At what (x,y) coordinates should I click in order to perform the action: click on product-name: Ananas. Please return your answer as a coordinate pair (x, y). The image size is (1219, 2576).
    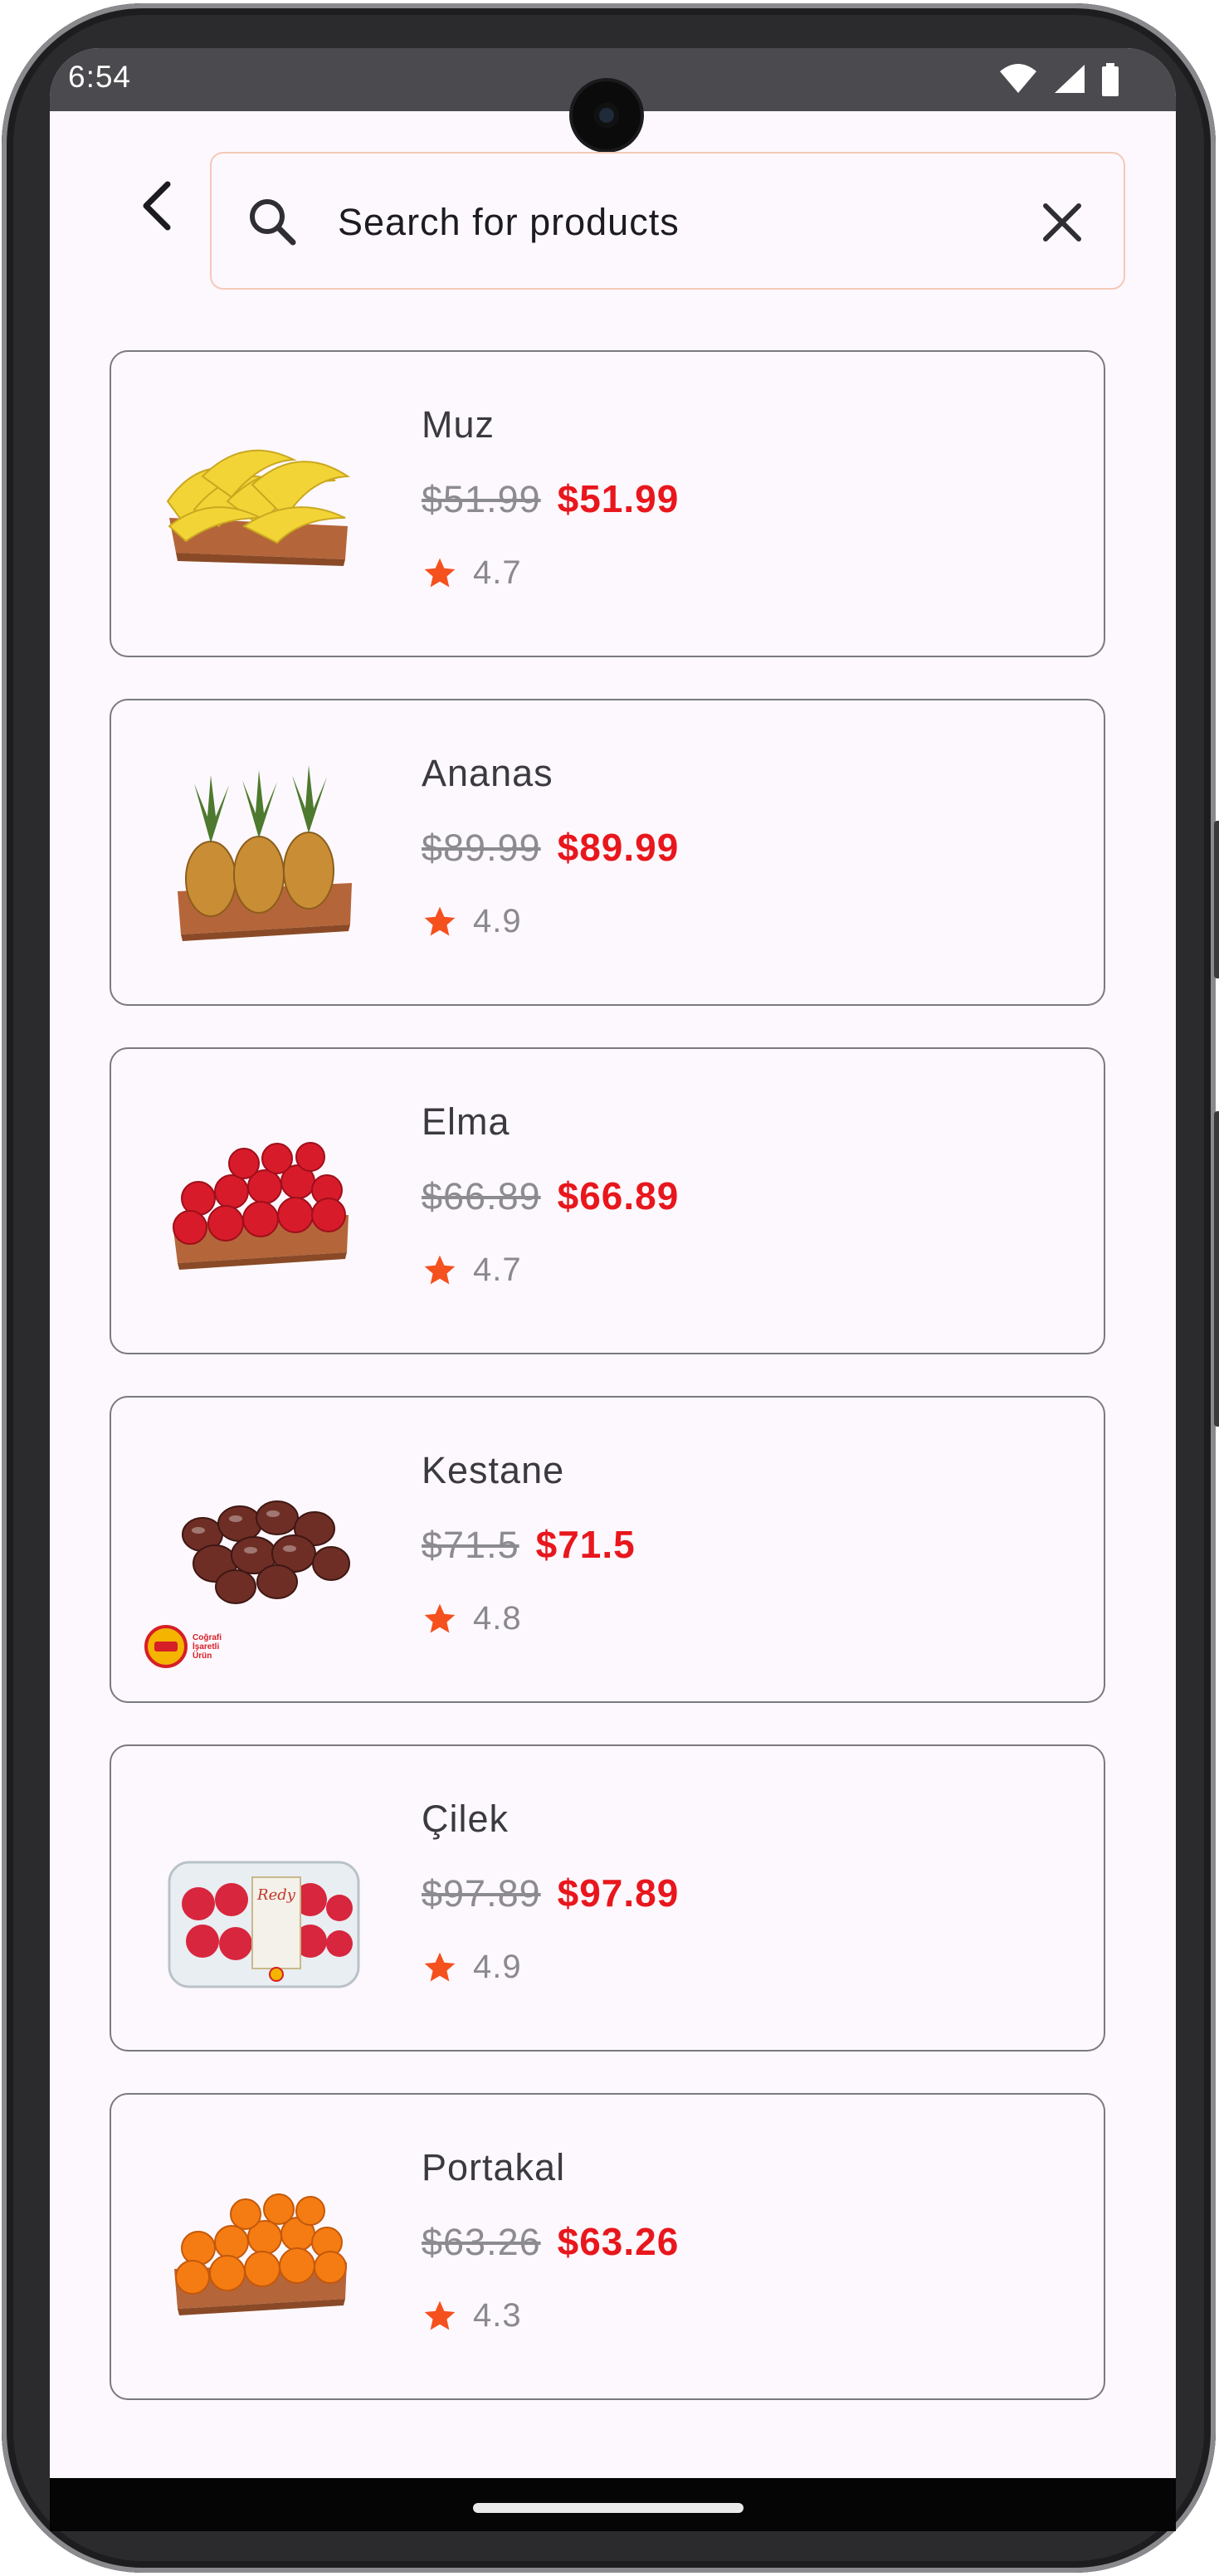
    Looking at the image, I should click on (488, 773).